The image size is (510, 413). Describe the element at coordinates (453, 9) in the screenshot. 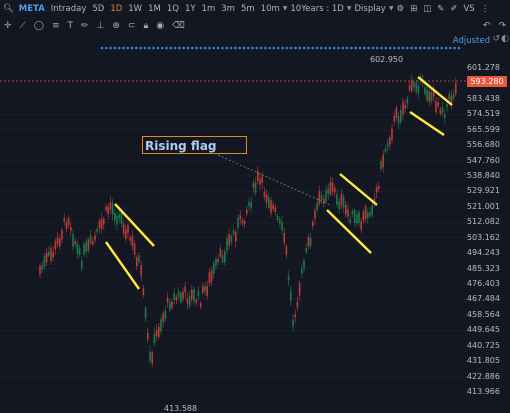

I see `edit-icon: ✐` at that location.